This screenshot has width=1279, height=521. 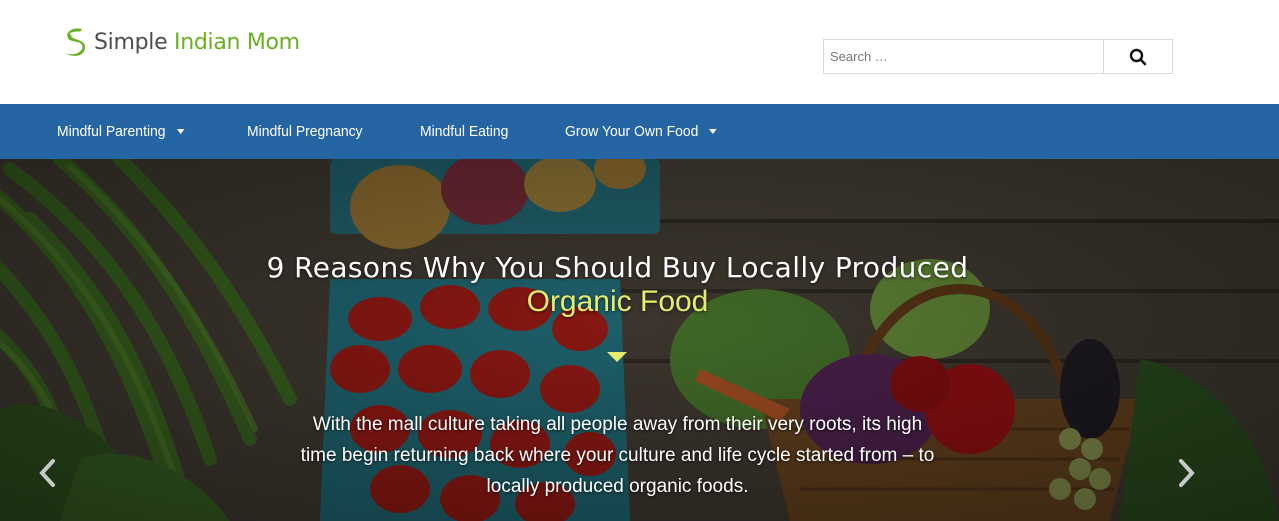 I want to click on nav-label: Mindful Eating, so click(x=464, y=131).